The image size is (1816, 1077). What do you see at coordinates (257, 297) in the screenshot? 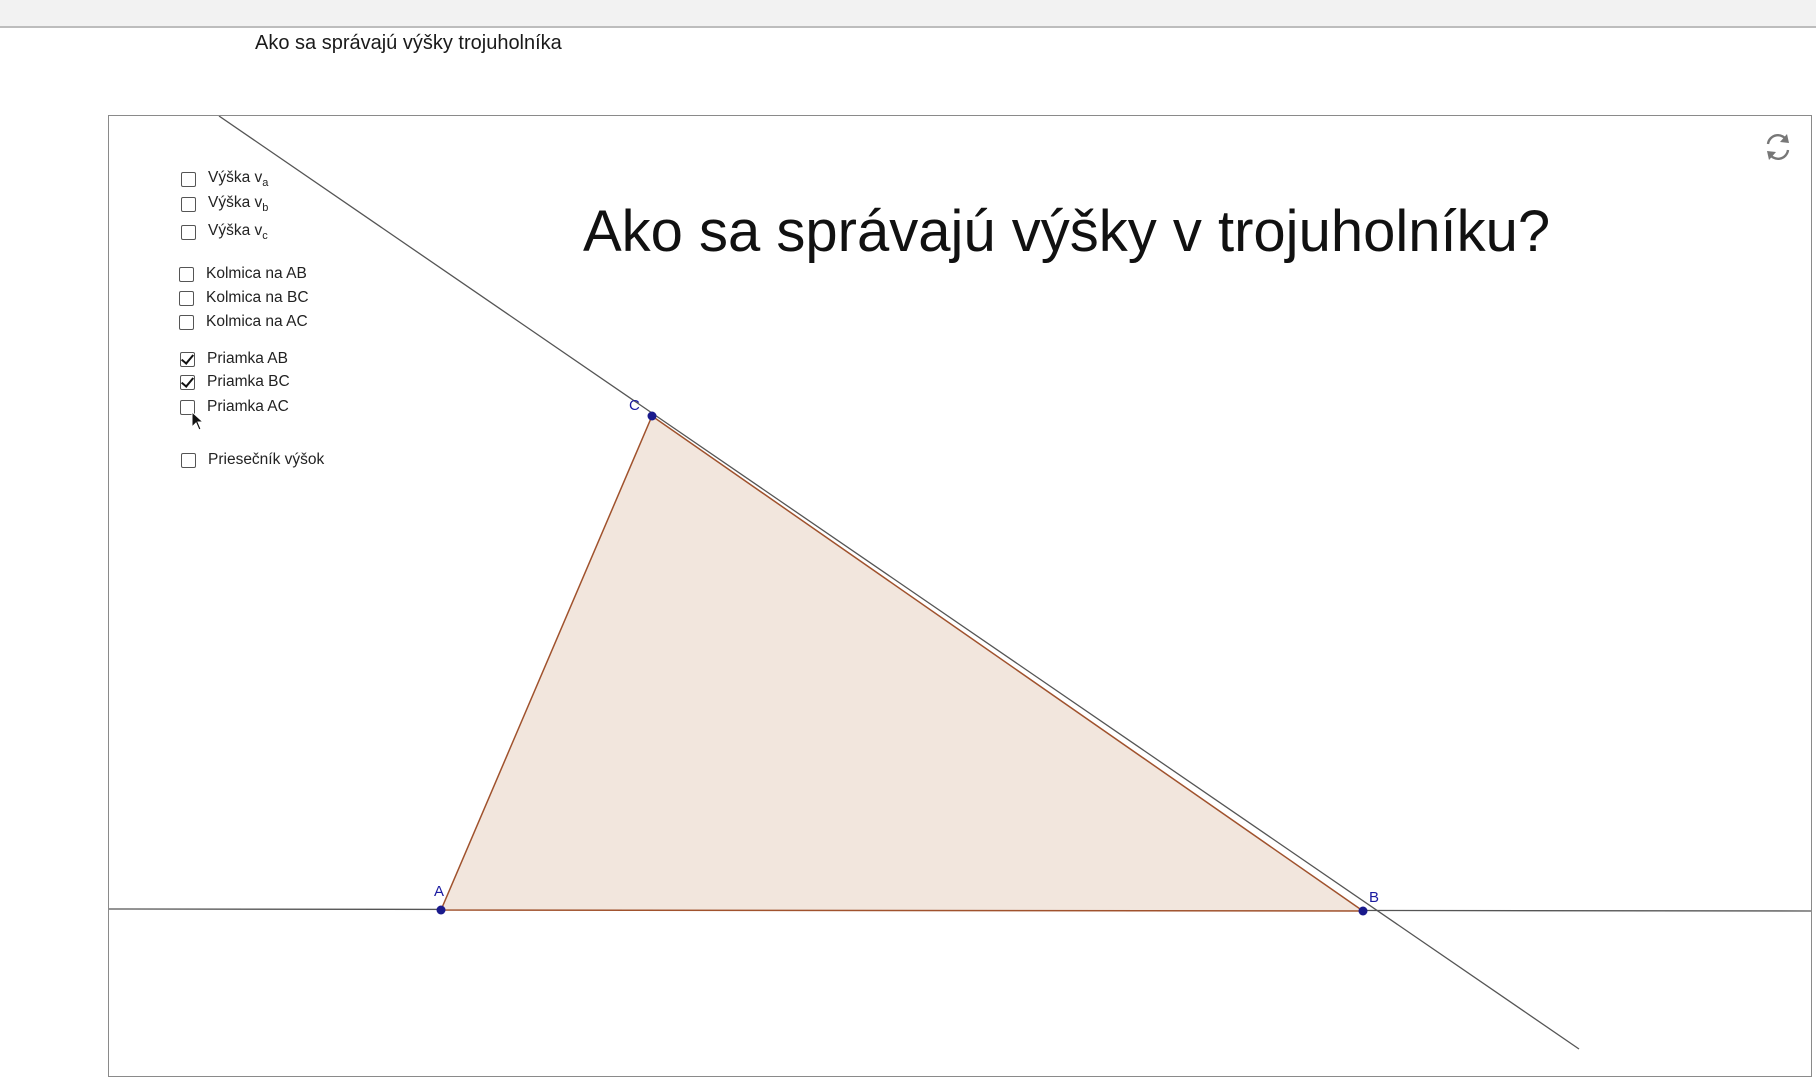
I see `checkbox-label: Kolmica na BC` at bounding box center [257, 297].